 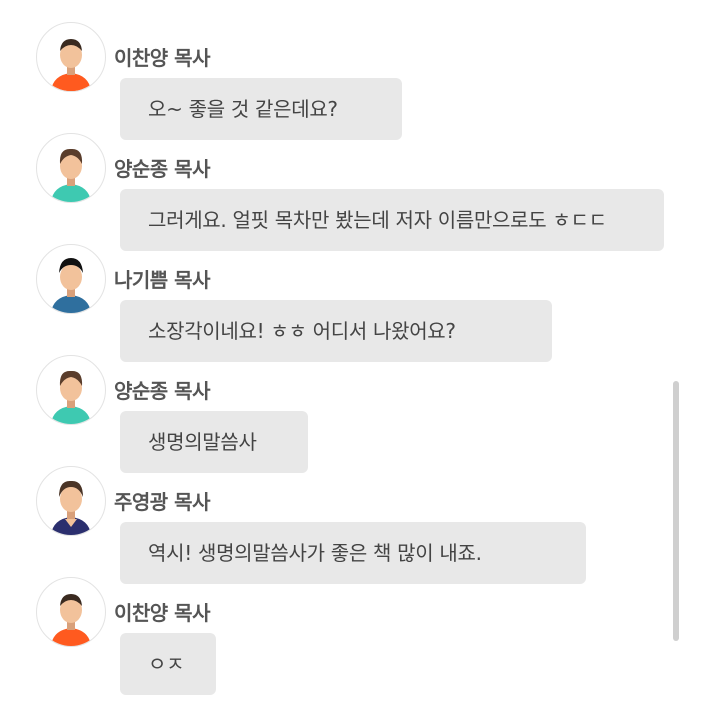 What do you see at coordinates (676, 511) in the screenshot?
I see `scrollbar` at bounding box center [676, 511].